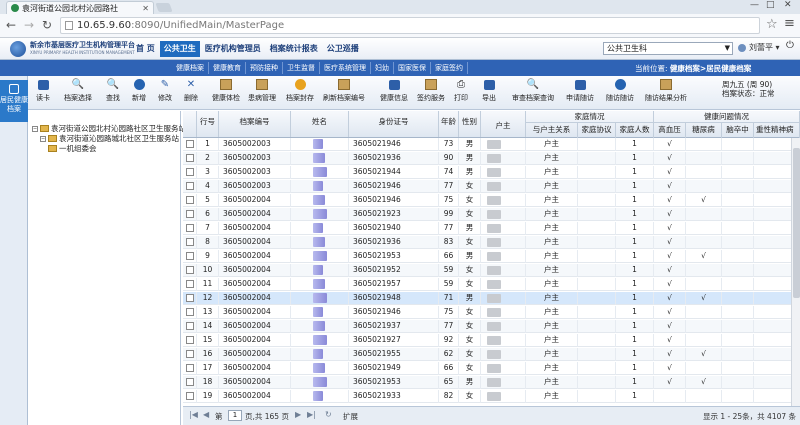 This screenshot has height=425, width=800. I want to click on table-row: 10 3605002004 3605021952 59 女 户主 1 √, so click(491, 270).